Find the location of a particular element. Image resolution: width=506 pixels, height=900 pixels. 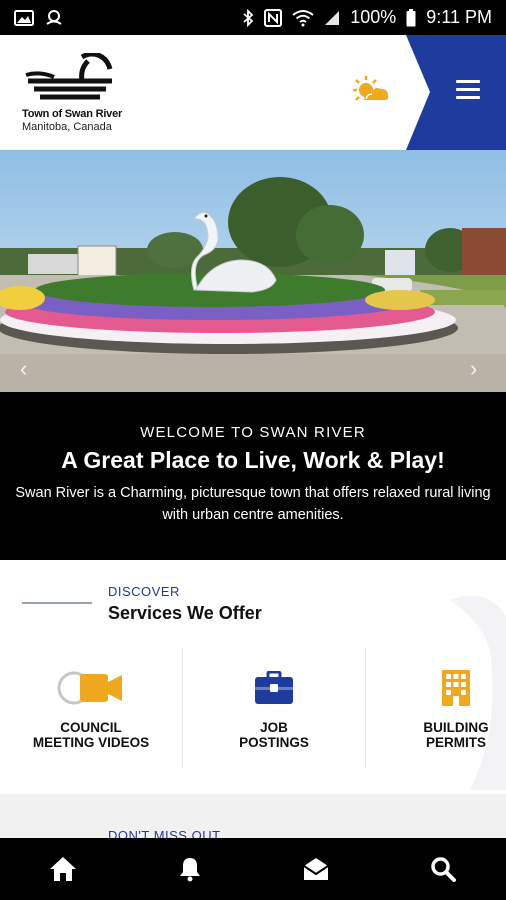

service-label-line2: MEETING VIDEOS is located at coordinates (91, 742).